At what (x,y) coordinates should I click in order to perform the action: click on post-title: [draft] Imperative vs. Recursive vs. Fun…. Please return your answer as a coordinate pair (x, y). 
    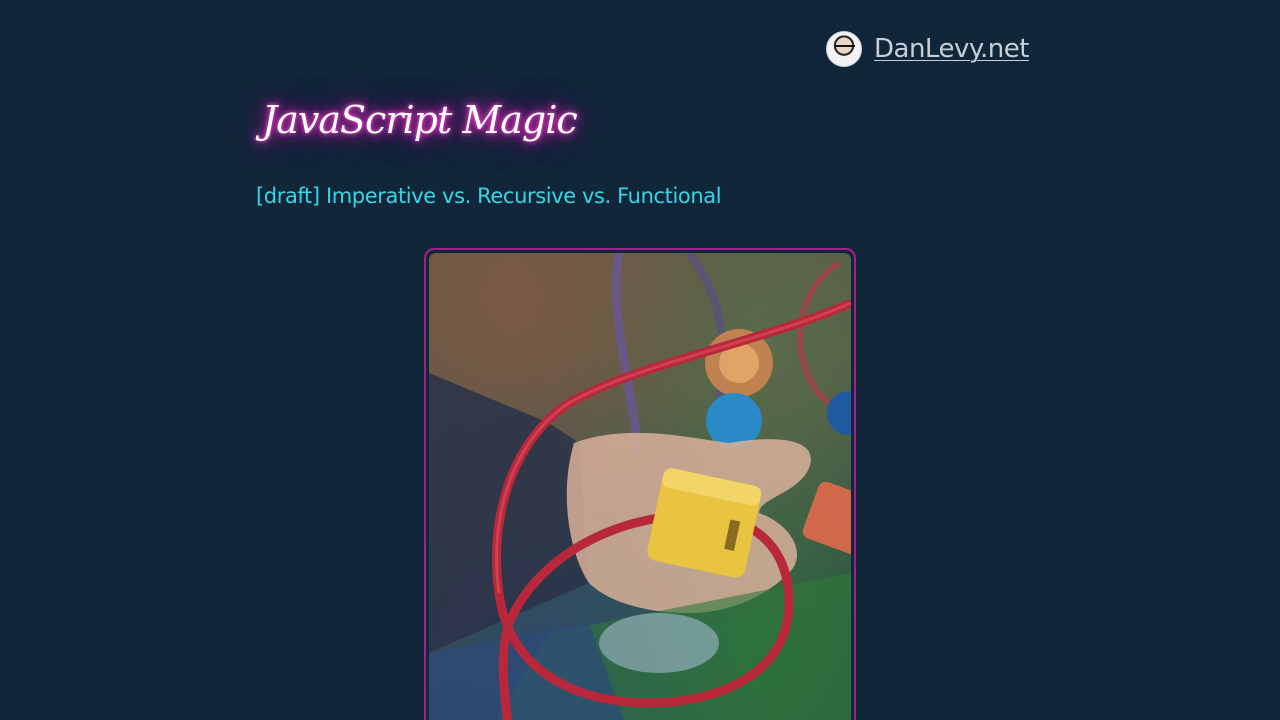
    Looking at the image, I should click on (489, 196).